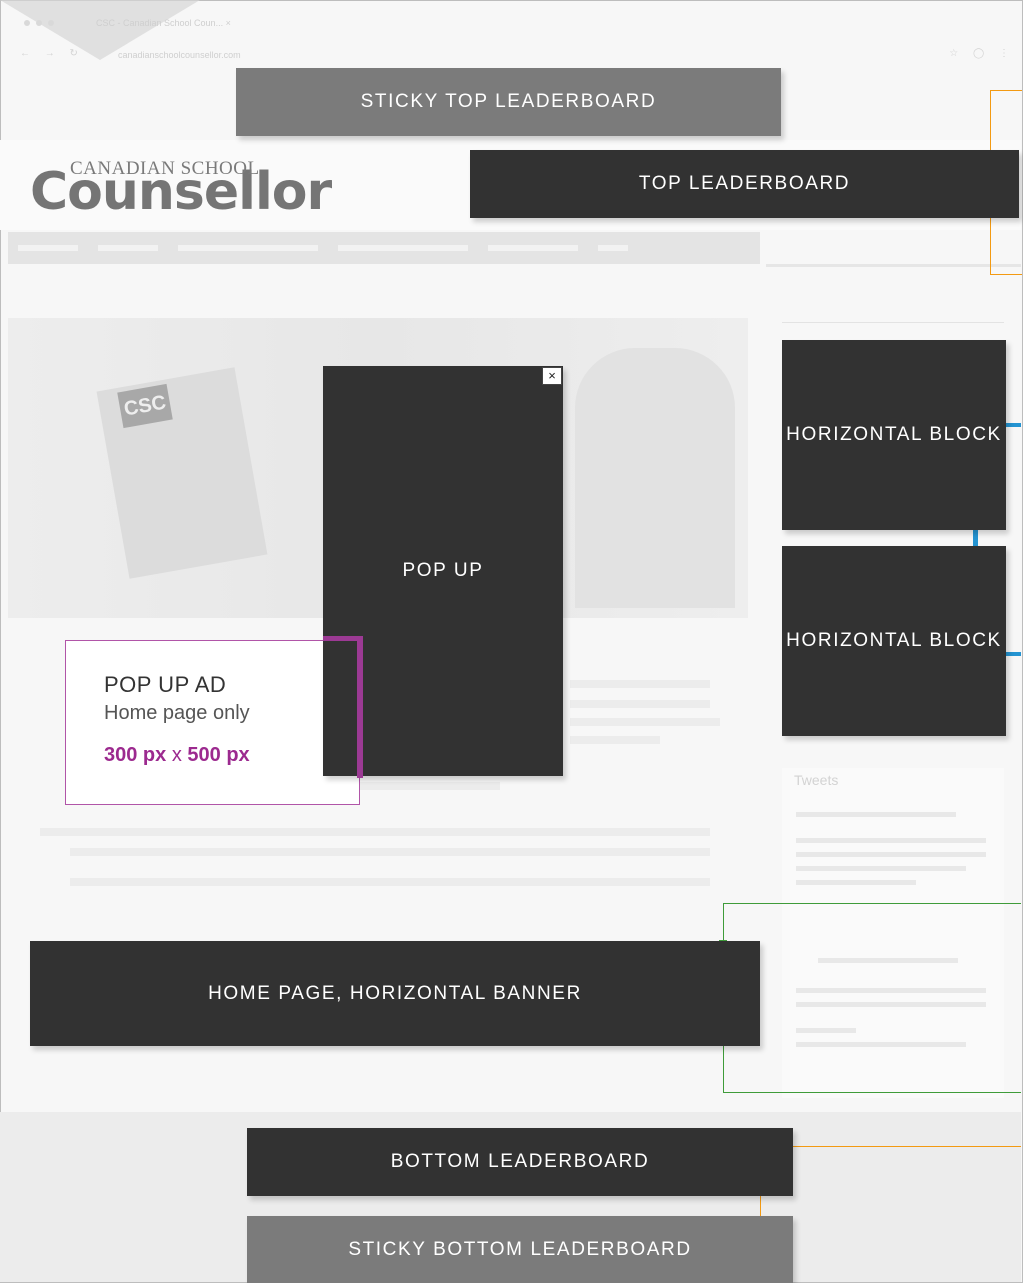 The width and height of the screenshot is (1023, 1283). I want to click on bottom-leaderboard-ad: BOTTOM LEADERBOARD, so click(520, 1162).